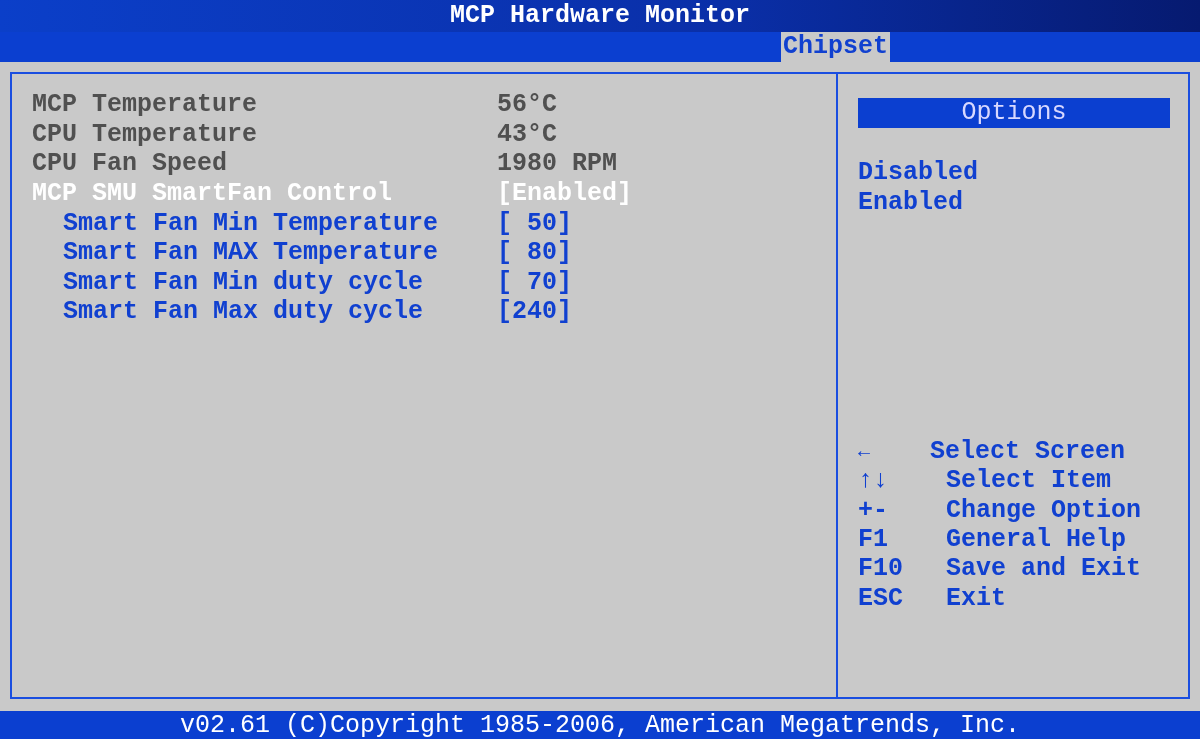 The image size is (1200, 739). Describe the element at coordinates (145, 105) in the screenshot. I see `setting-label: MCP Temperature` at that location.